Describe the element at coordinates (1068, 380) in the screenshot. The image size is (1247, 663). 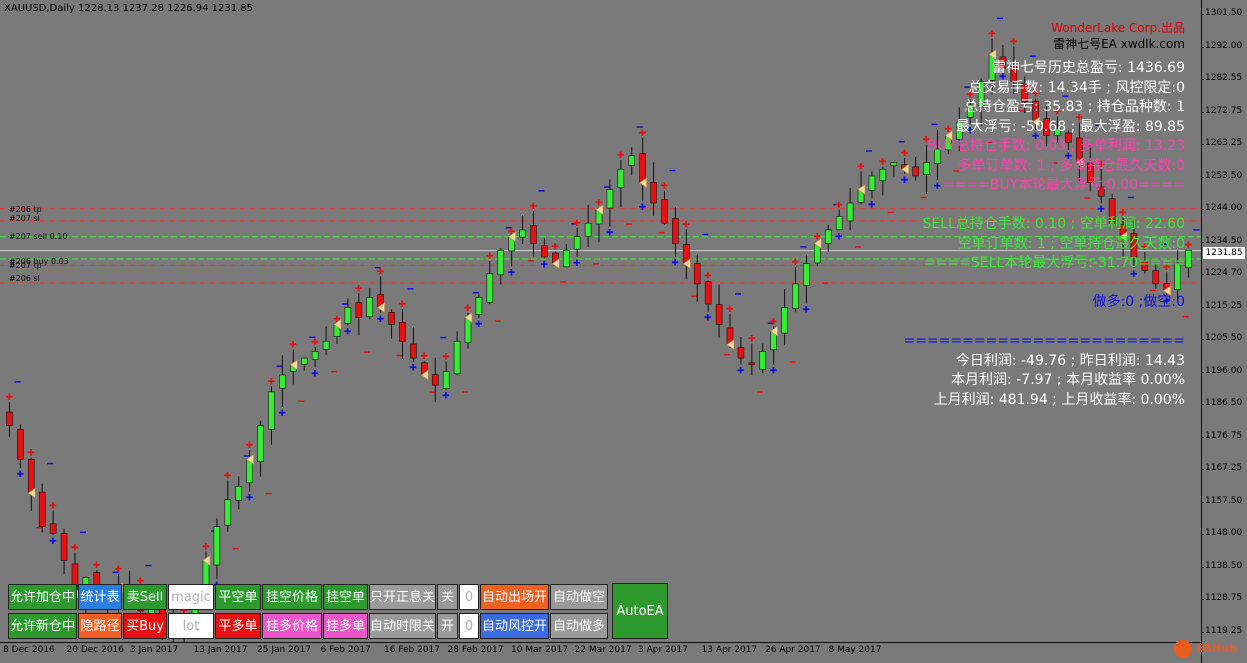
I see `info-line: 本月利润: -7.97 ; 本月收益率 0.00%` at that location.